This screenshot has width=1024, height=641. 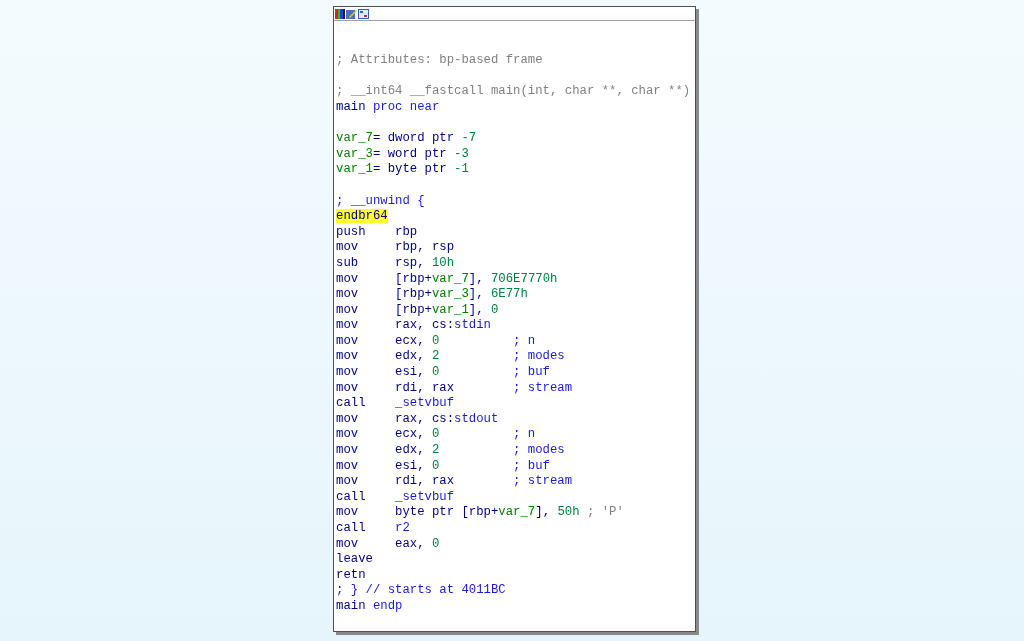 What do you see at coordinates (396, 263) in the screenshot?
I see `code-line: sub rsp, 10h` at bounding box center [396, 263].